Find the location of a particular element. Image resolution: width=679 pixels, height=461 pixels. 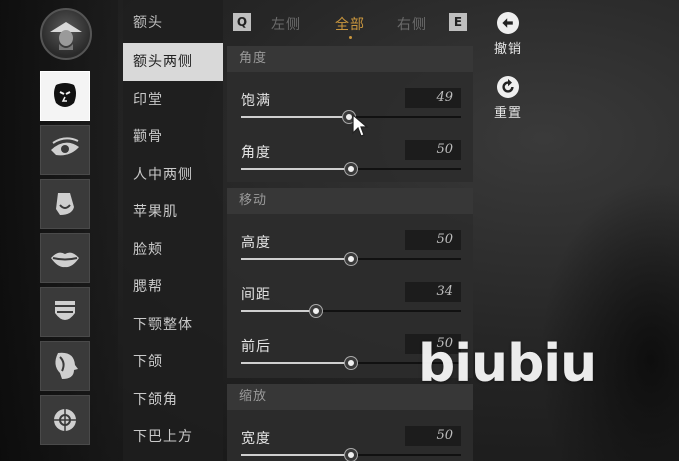

slider-label: 宽度 is located at coordinates (256, 439).